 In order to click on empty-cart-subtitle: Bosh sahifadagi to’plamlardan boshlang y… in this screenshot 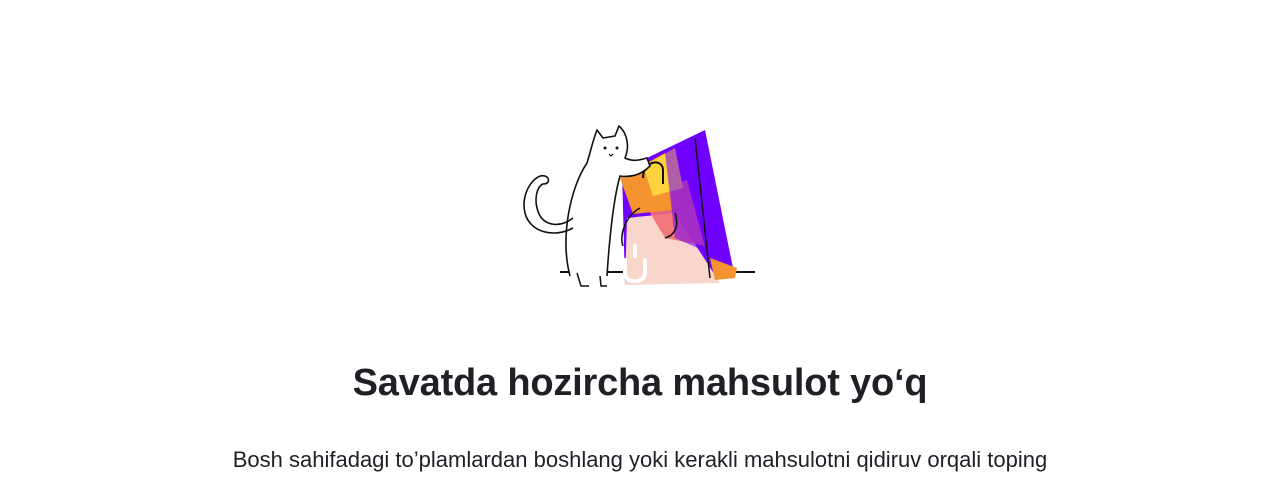, I will do `click(640, 459)`.